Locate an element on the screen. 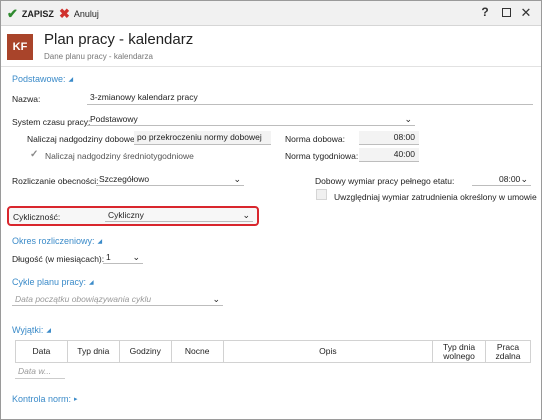 Image resolution: width=542 pixels, height=420 pixels. overtime-avg-weekly-label: Naliczaj nadgodziny średniotygodniowe is located at coordinates (119, 156).